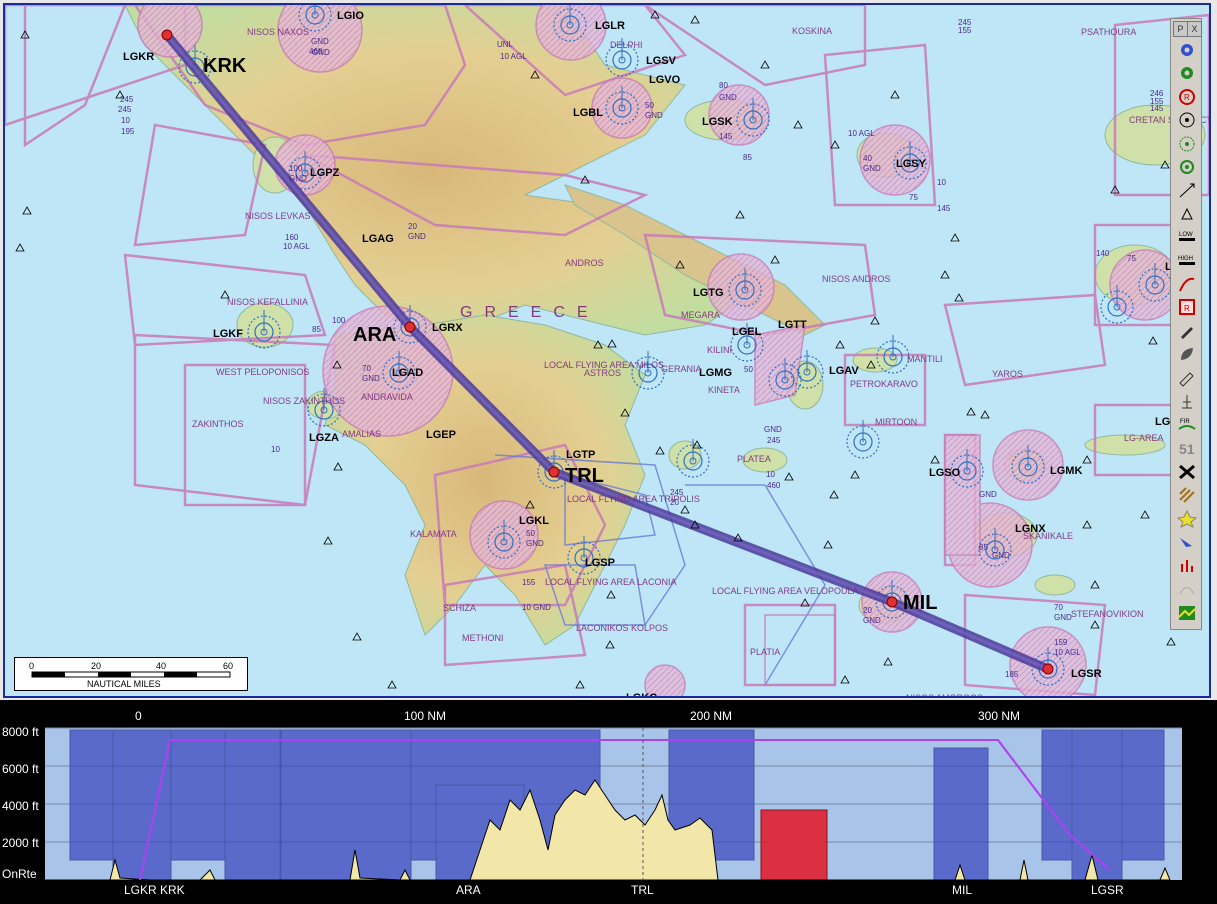  I want to click on waypoint-lgsr, so click(1048, 669).